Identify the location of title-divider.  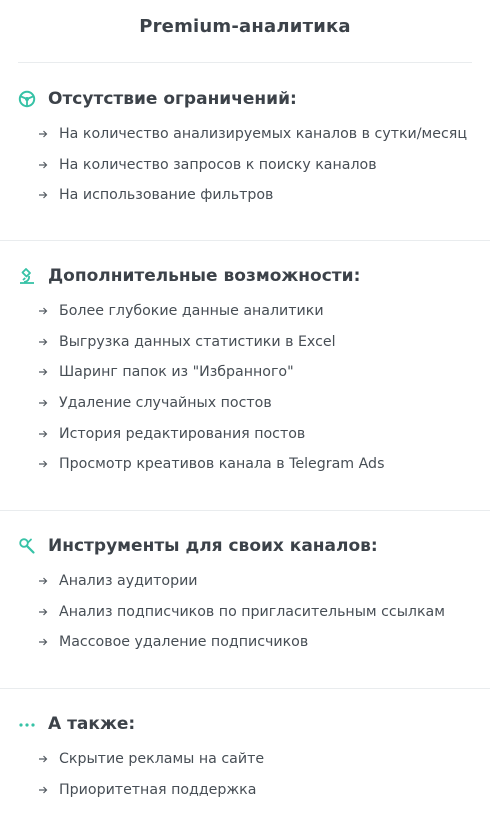
(245, 62).